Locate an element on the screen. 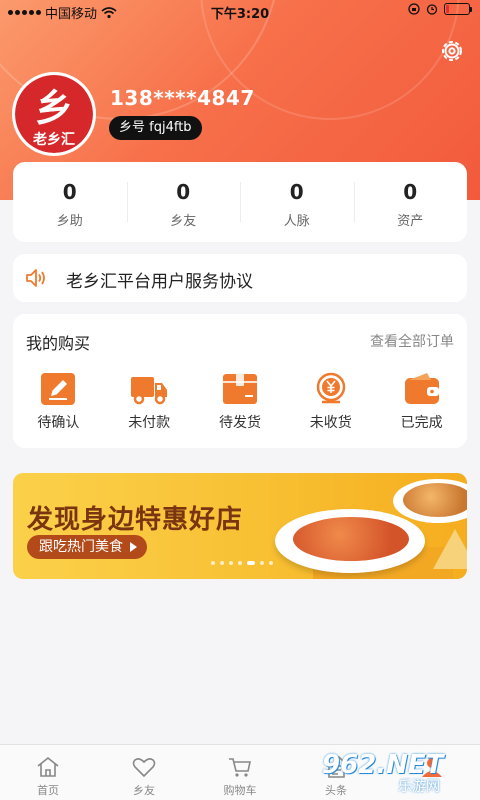  tab-cart: 购物车 is located at coordinates (240, 772).